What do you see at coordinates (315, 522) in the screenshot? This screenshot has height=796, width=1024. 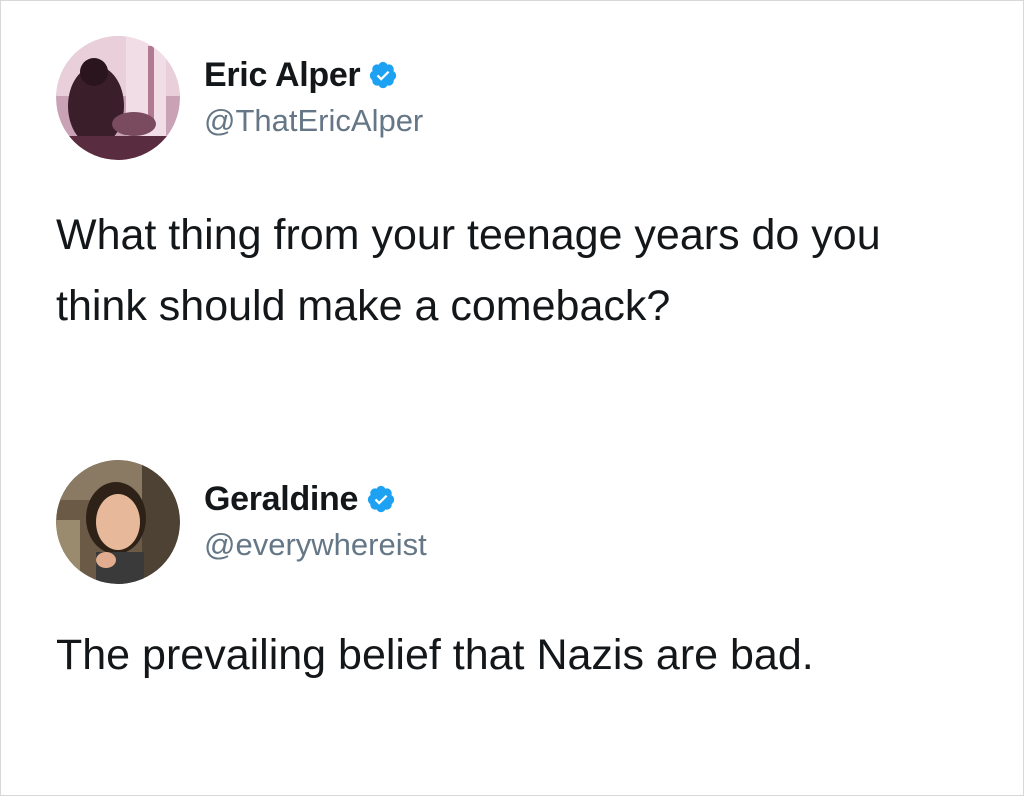 I see `user-names: Geraldine @everywhereist` at bounding box center [315, 522].